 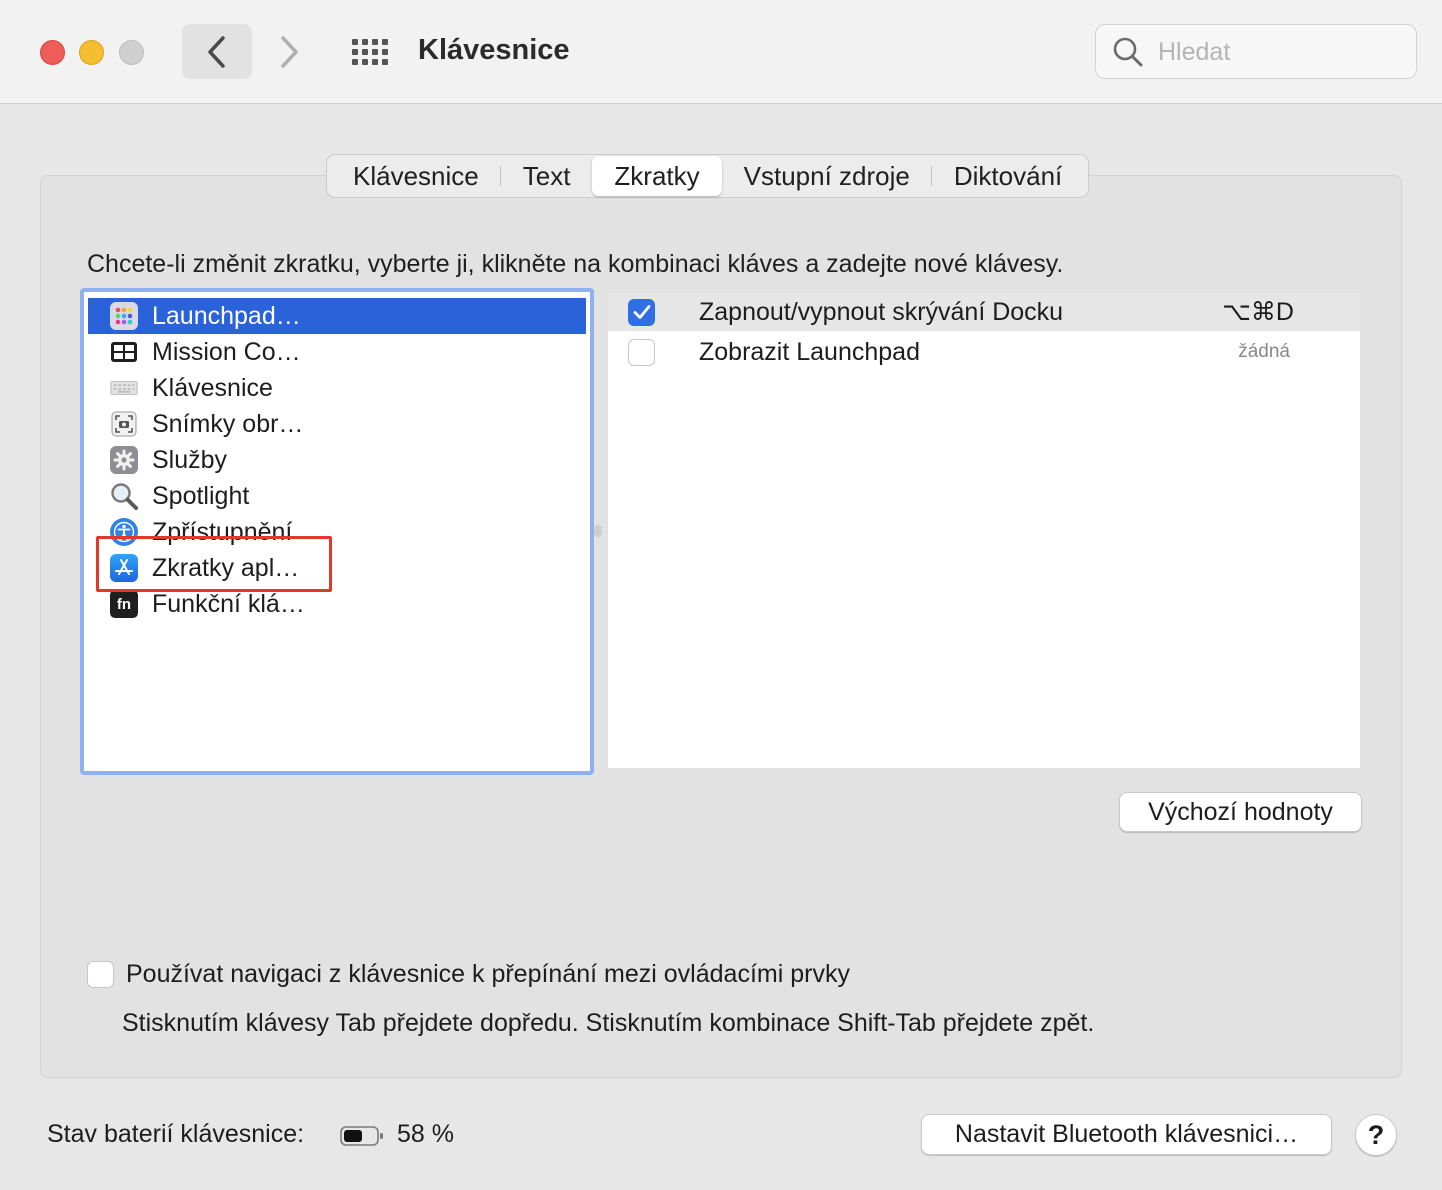 I want to click on magnifier-icon, so click(x=124, y=496).